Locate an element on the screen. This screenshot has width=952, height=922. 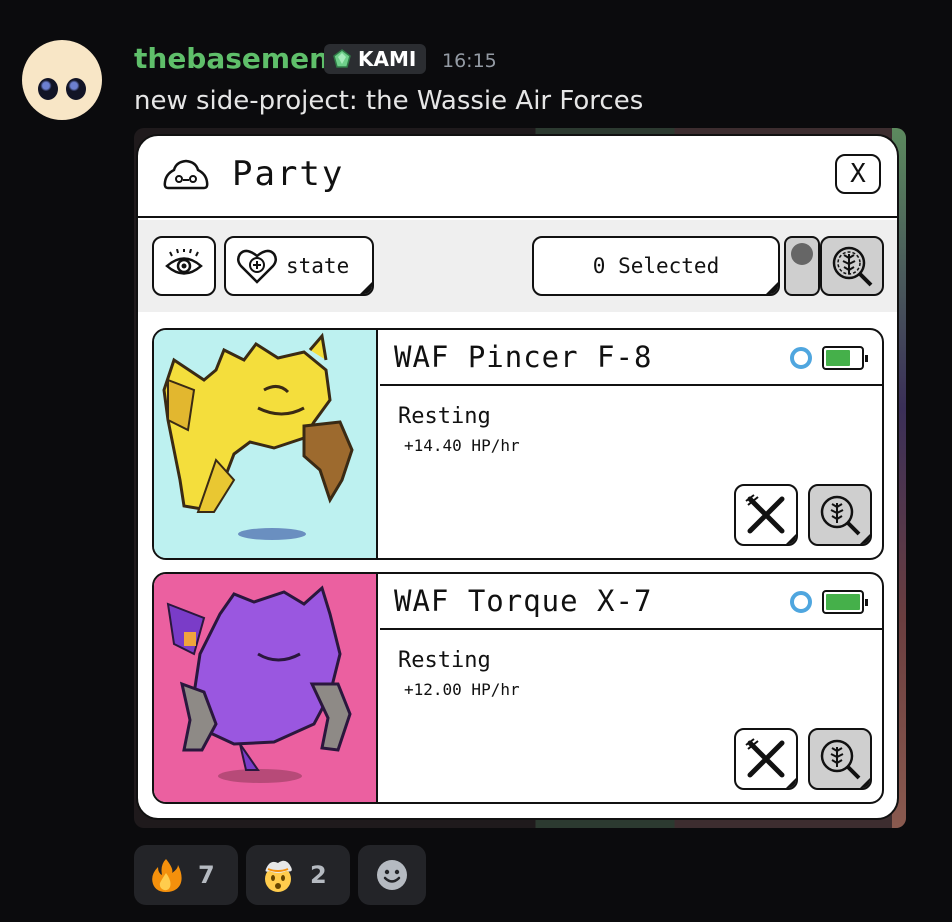
reaction-fire: 7 is located at coordinates (186, 875).